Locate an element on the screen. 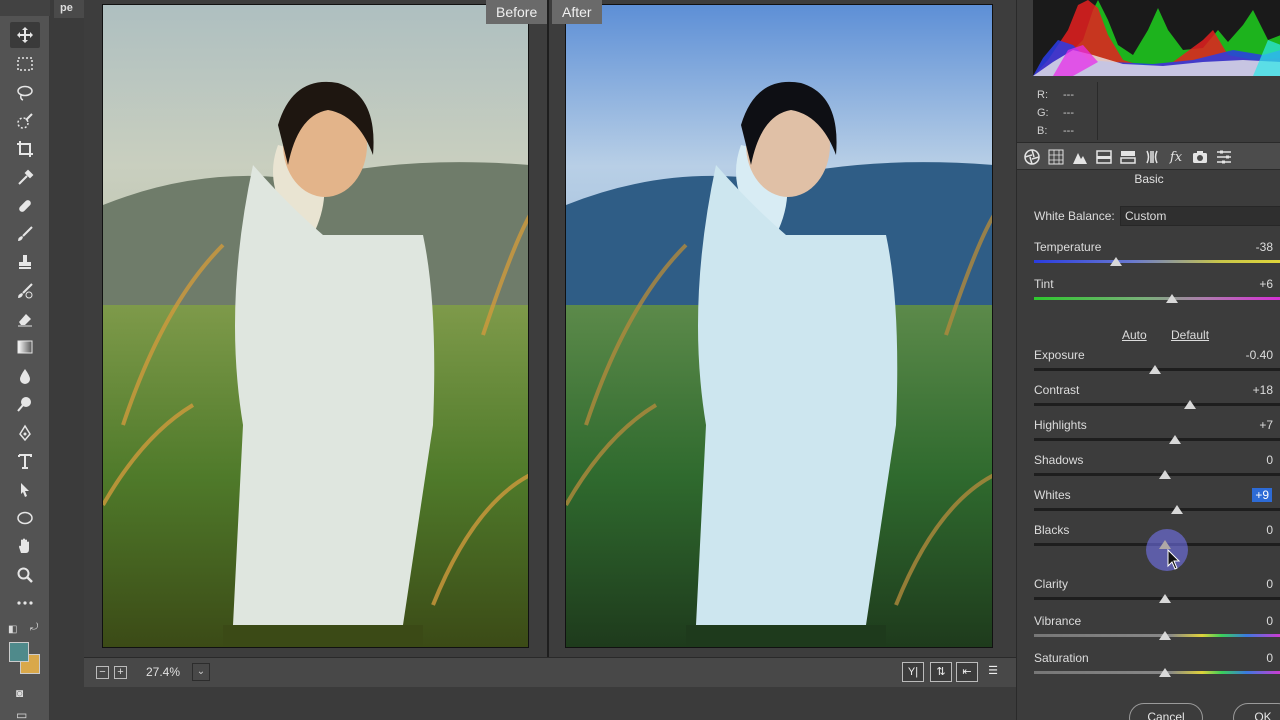 The height and width of the screenshot is (720, 1280). zoom-dropdown-chevron-icon: ⌄ is located at coordinates (201, 672).